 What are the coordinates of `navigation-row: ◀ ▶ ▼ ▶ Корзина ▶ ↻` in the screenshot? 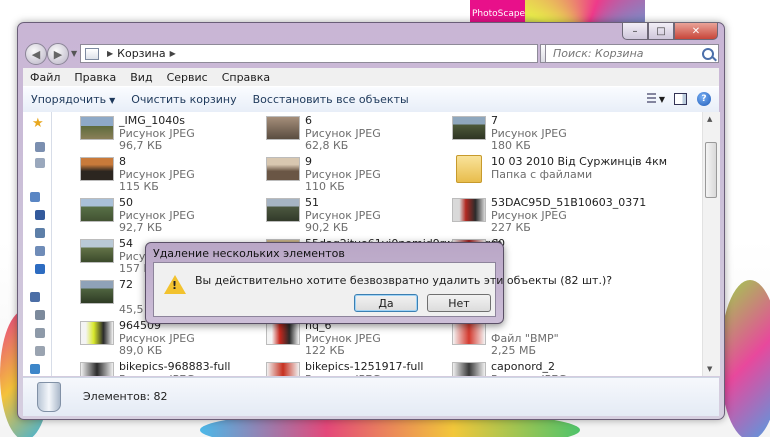 It's located at (371, 54).